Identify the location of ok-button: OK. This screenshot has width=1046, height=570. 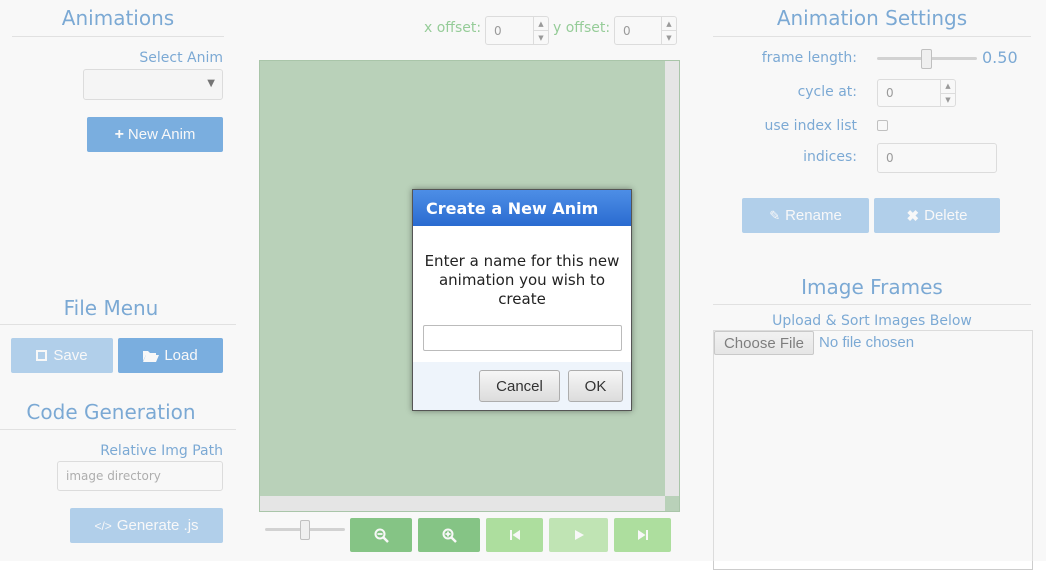
(595, 386).